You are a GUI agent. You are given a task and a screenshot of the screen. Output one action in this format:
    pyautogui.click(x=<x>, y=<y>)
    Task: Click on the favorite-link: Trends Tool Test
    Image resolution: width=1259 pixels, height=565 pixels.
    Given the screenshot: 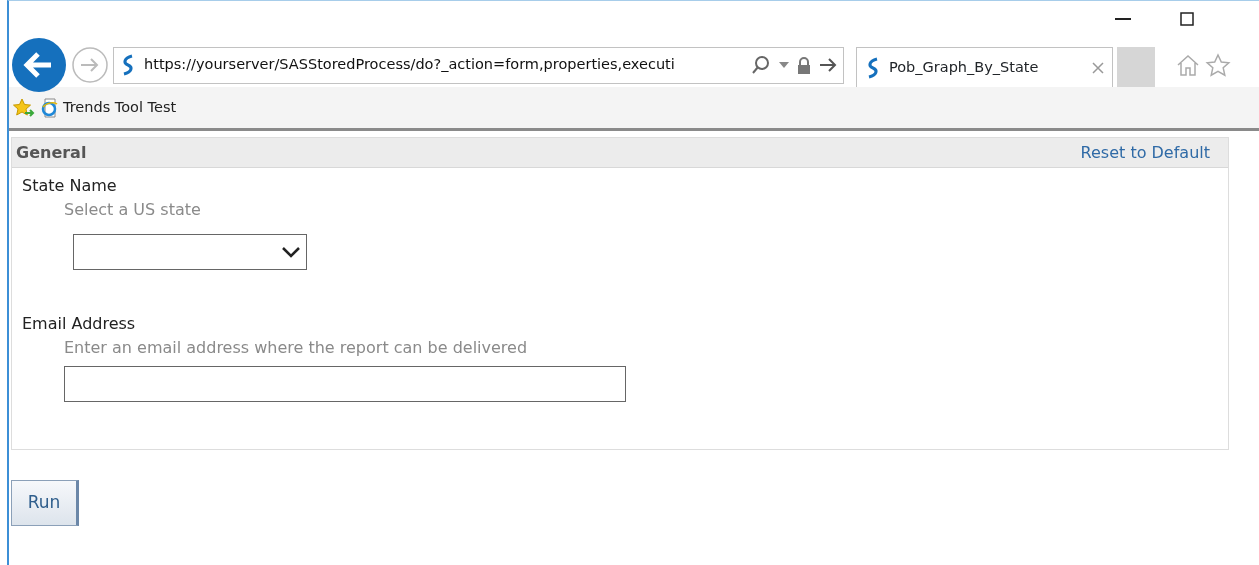 What is the action you would take?
    pyautogui.click(x=120, y=107)
    